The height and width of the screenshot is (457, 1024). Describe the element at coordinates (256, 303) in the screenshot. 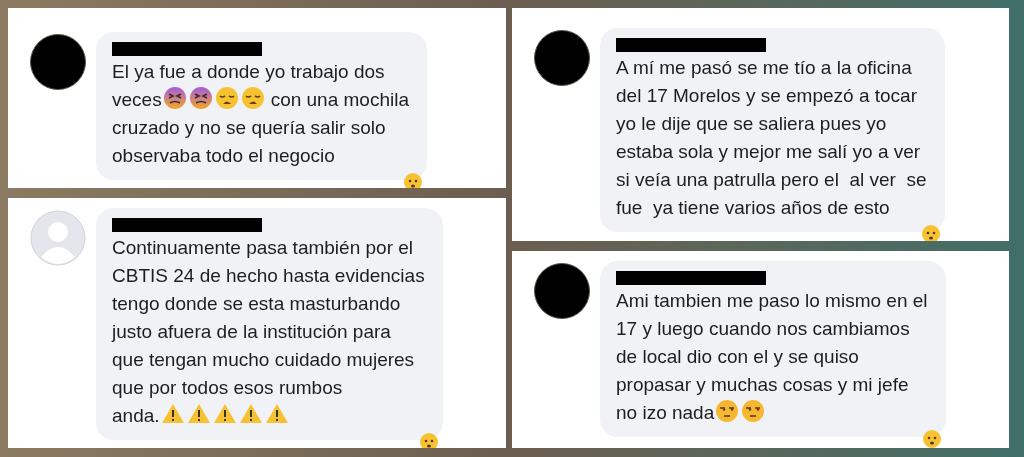

I see `comment-text: tengo donde se esta masturbando` at that location.